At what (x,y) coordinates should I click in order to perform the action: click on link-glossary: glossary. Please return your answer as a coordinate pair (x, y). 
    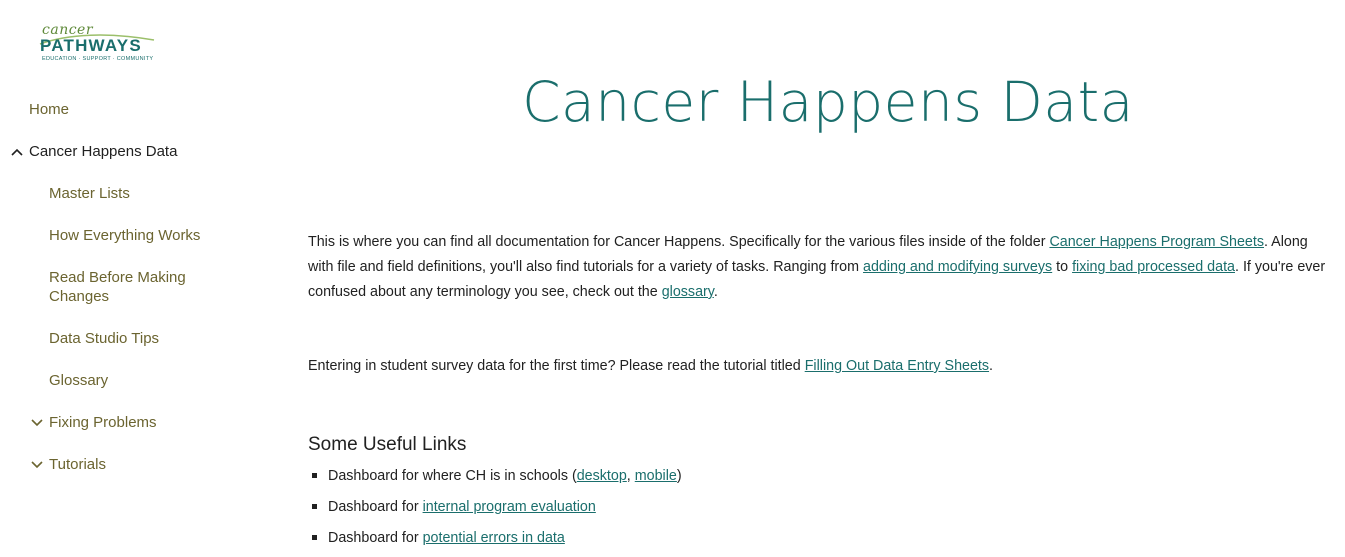
    Looking at the image, I should click on (688, 292).